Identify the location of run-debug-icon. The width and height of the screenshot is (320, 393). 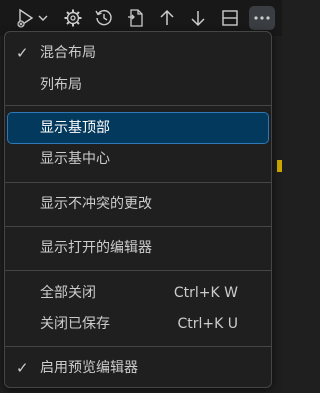
(26, 18).